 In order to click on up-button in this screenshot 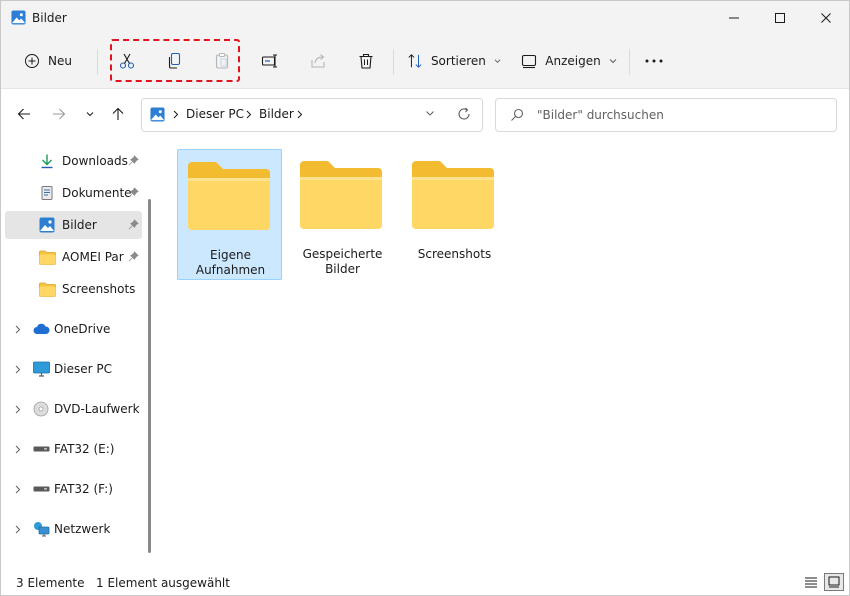, I will do `click(118, 114)`.